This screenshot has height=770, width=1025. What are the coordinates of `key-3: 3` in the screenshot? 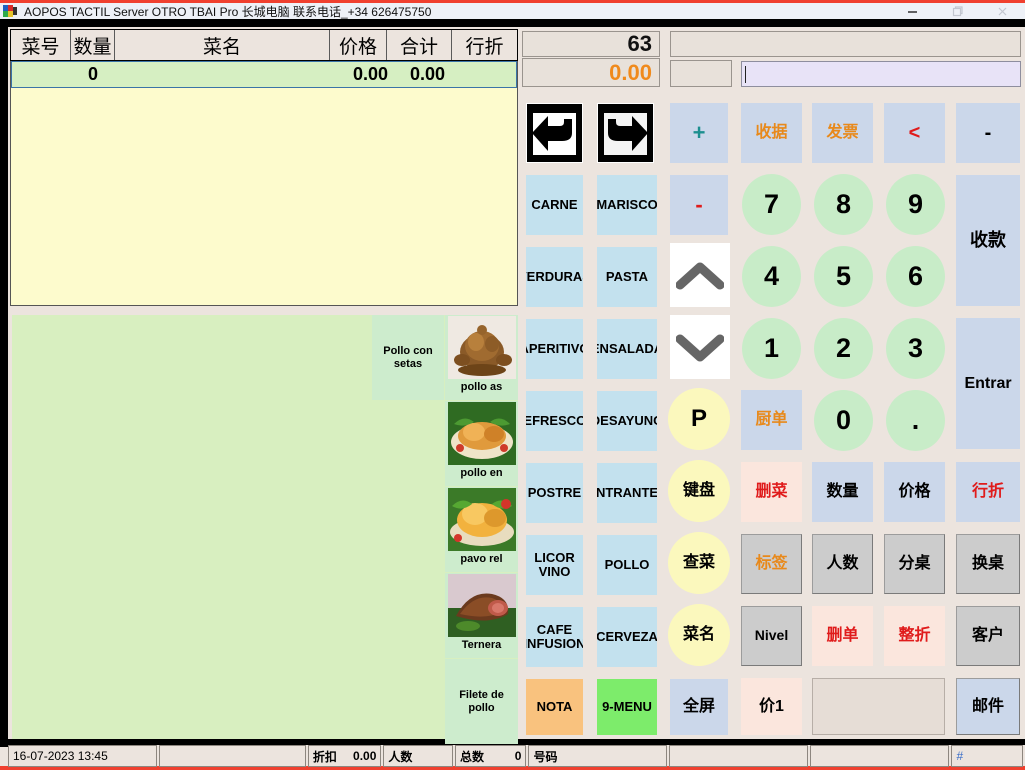 It's located at (915, 348).